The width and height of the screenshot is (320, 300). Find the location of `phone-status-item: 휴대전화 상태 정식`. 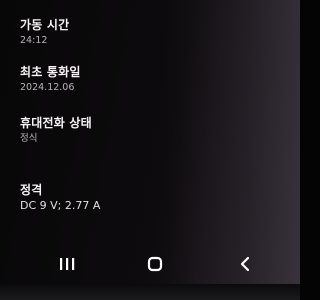

phone-status-item: 휴대전화 상태 정식 is located at coordinates (145, 130).